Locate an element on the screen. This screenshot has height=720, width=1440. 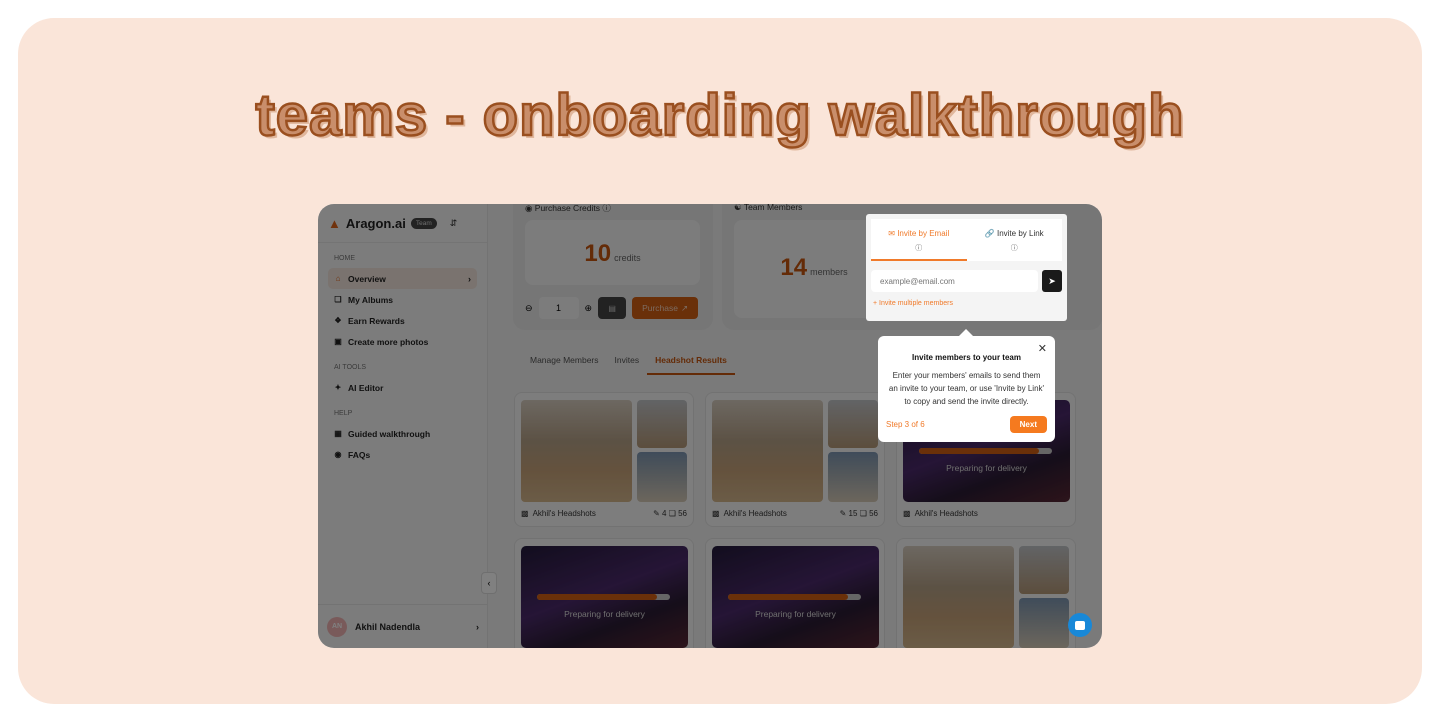
tooltip-title: Invite members to your team is located at coordinates (966, 357).